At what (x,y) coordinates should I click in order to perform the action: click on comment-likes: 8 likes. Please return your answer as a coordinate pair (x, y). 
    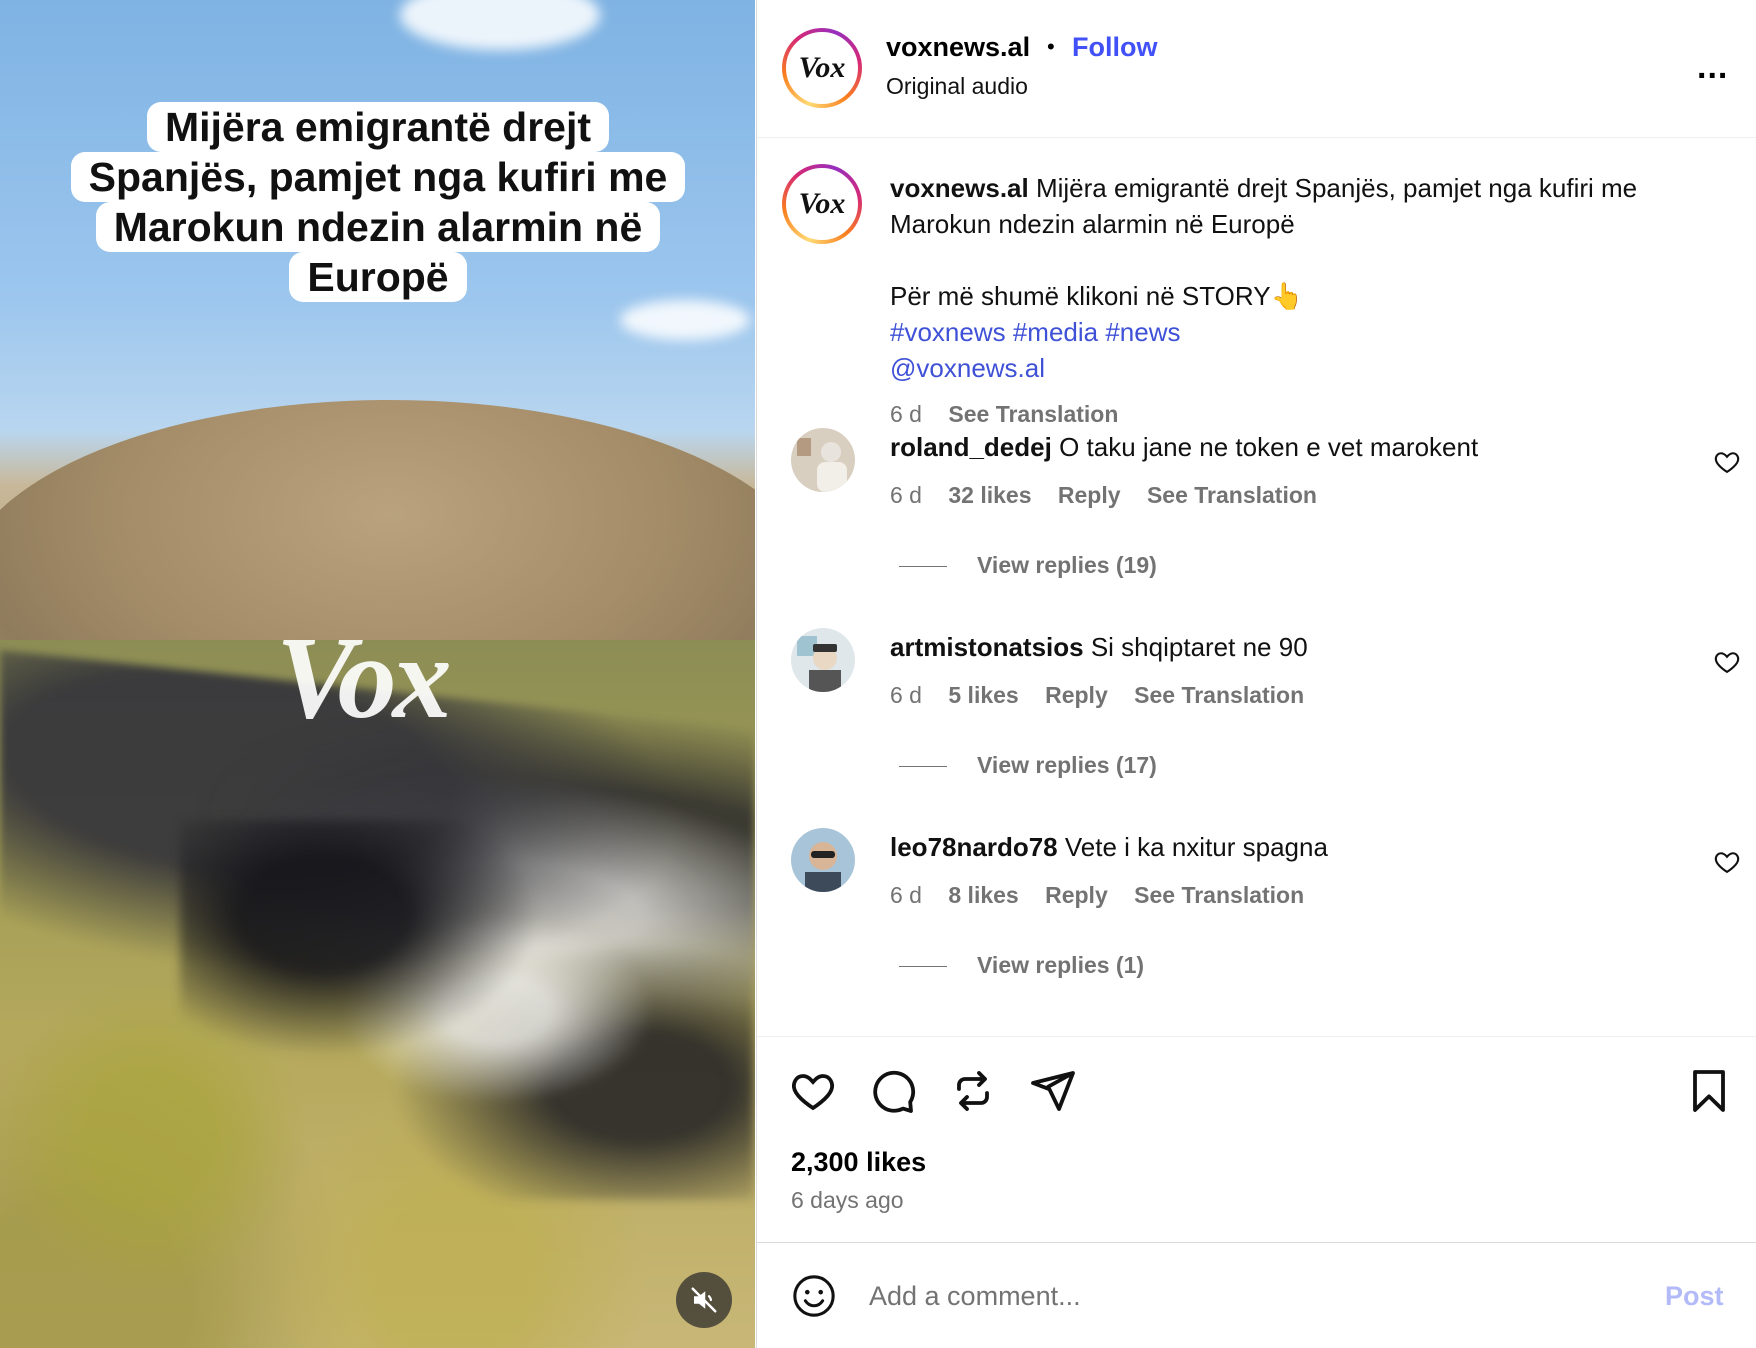
    Looking at the image, I should click on (983, 895).